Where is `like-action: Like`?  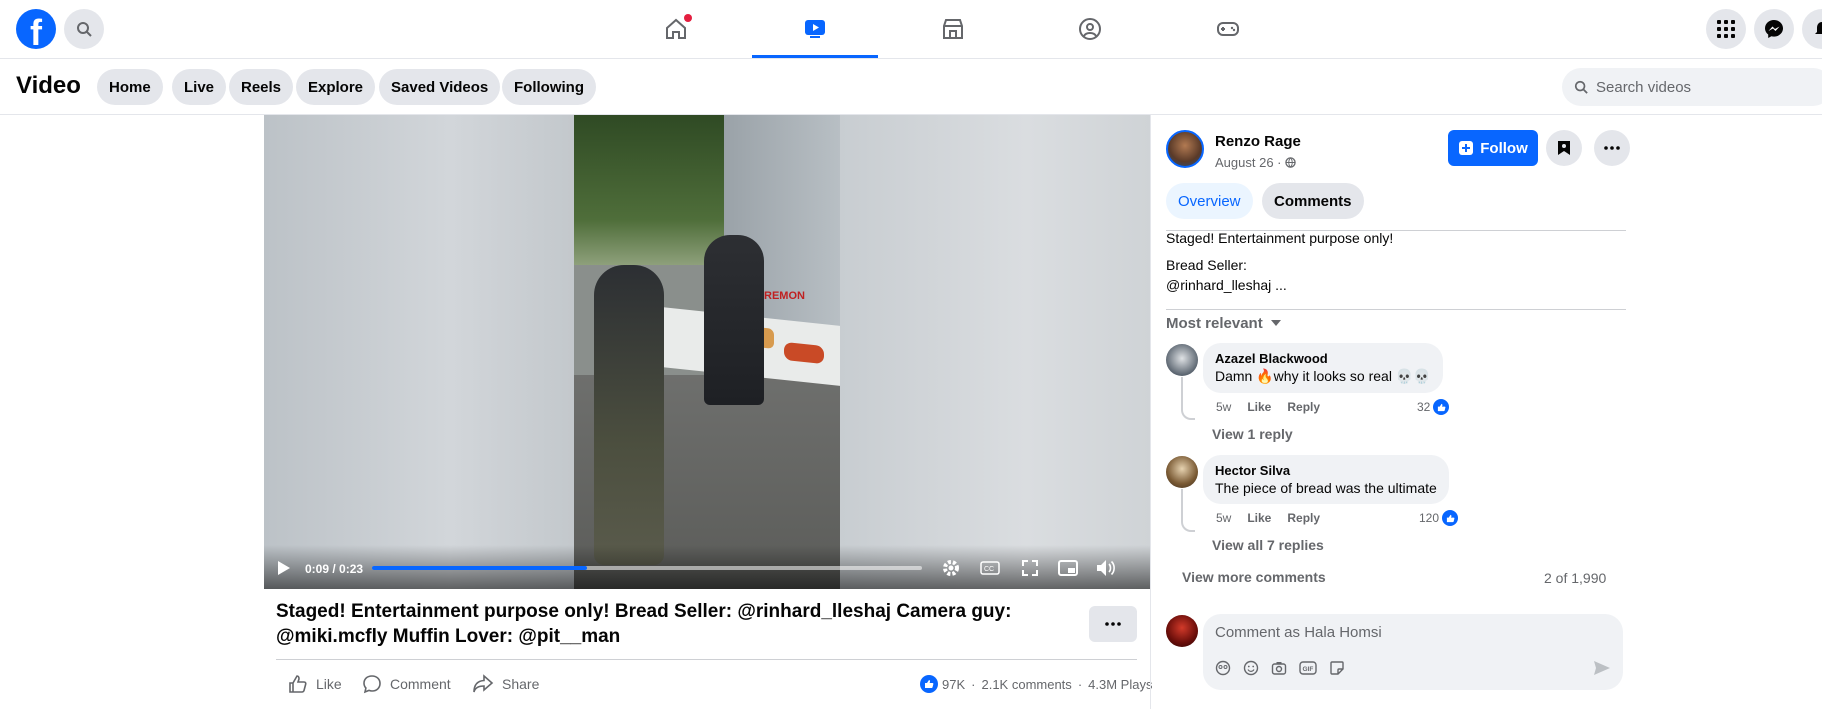 like-action: Like is located at coordinates (315, 684).